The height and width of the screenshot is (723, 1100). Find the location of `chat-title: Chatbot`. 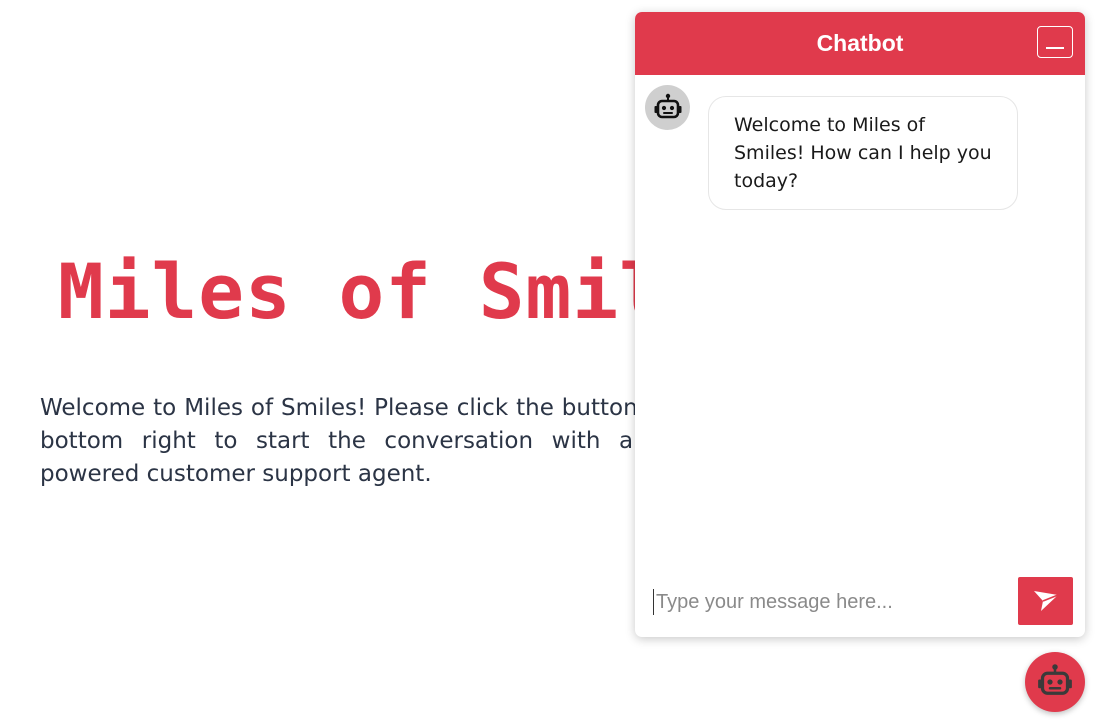

chat-title: Chatbot is located at coordinates (860, 43).